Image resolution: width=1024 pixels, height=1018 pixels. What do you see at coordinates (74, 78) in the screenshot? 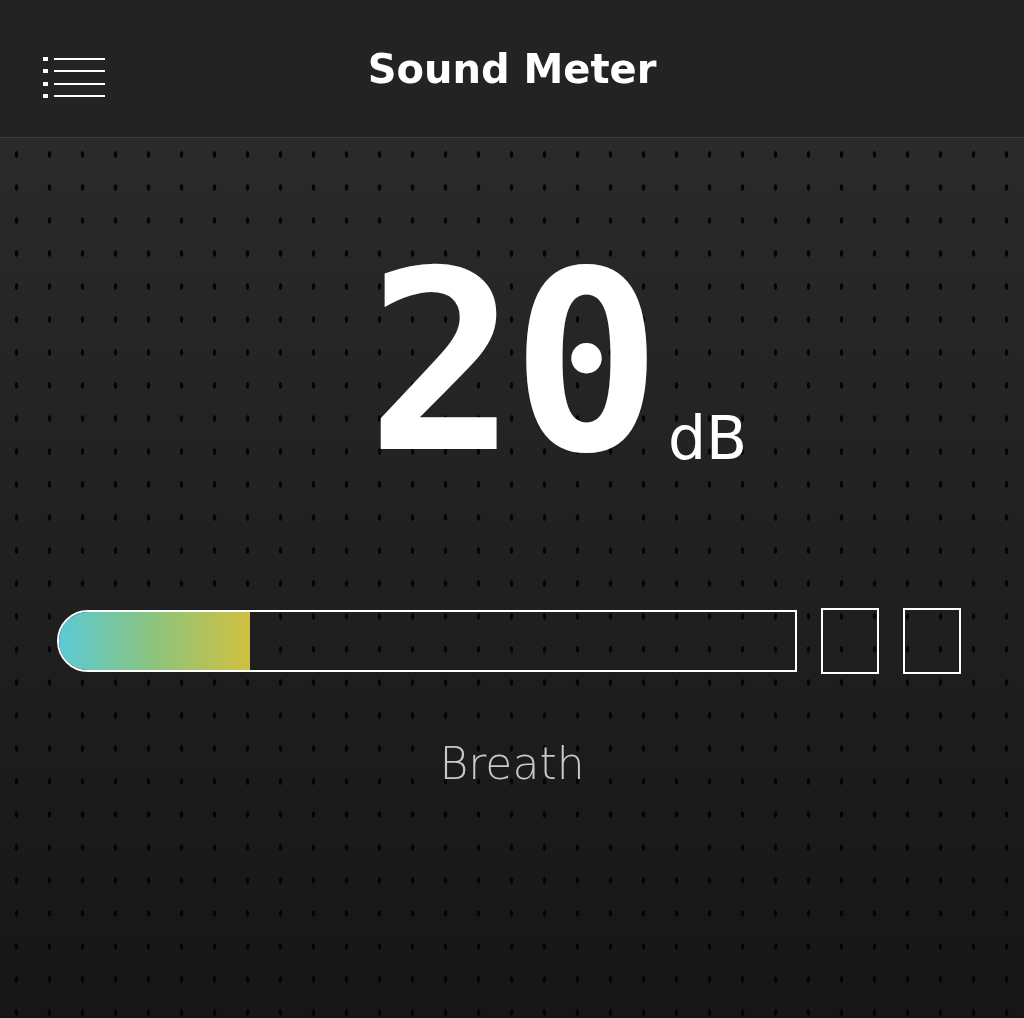
I see `menu-icon` at bounding box center [74, 78].